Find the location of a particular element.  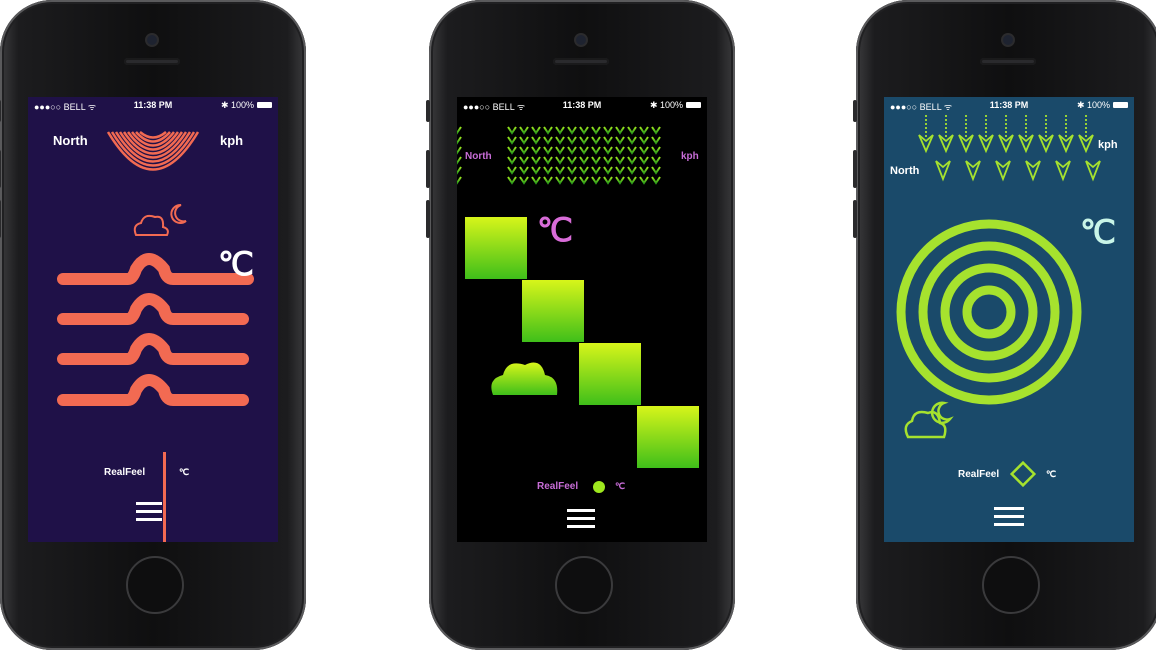

realfeel-dot-icon is located at coordinates (599, 487).